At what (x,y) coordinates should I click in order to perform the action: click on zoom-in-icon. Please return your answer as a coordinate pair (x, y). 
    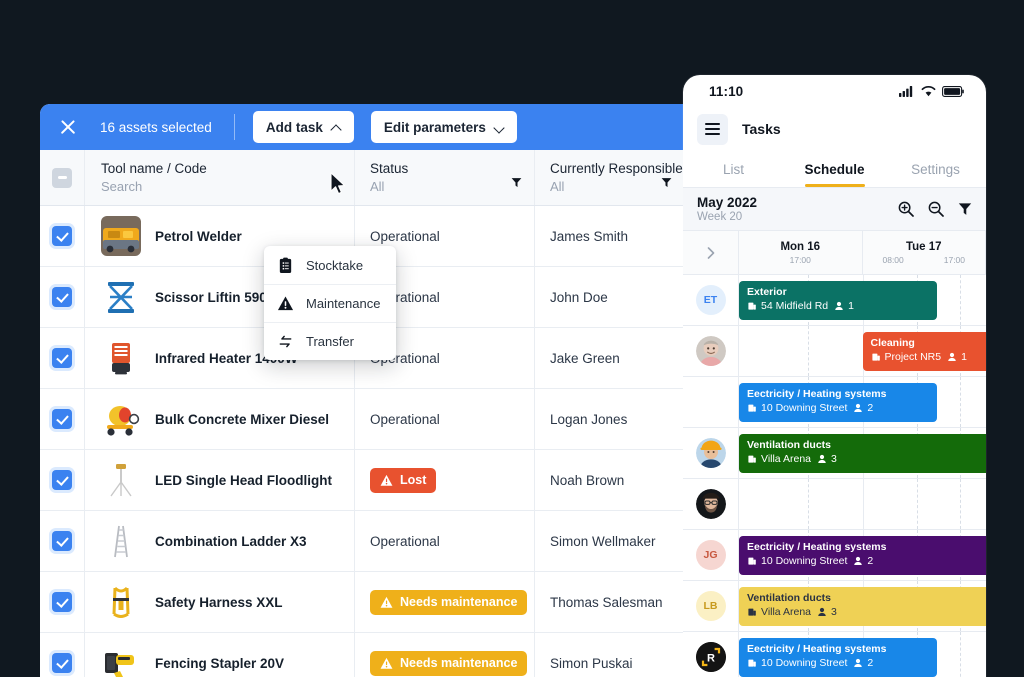
    Looking at the image, I should click on (906, 209).